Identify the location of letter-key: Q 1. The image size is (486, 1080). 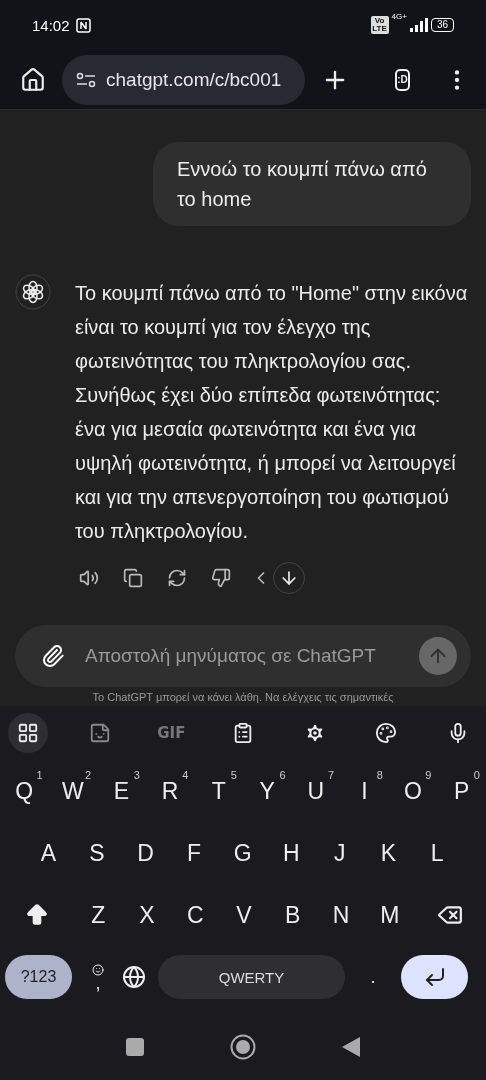
(24, 791).